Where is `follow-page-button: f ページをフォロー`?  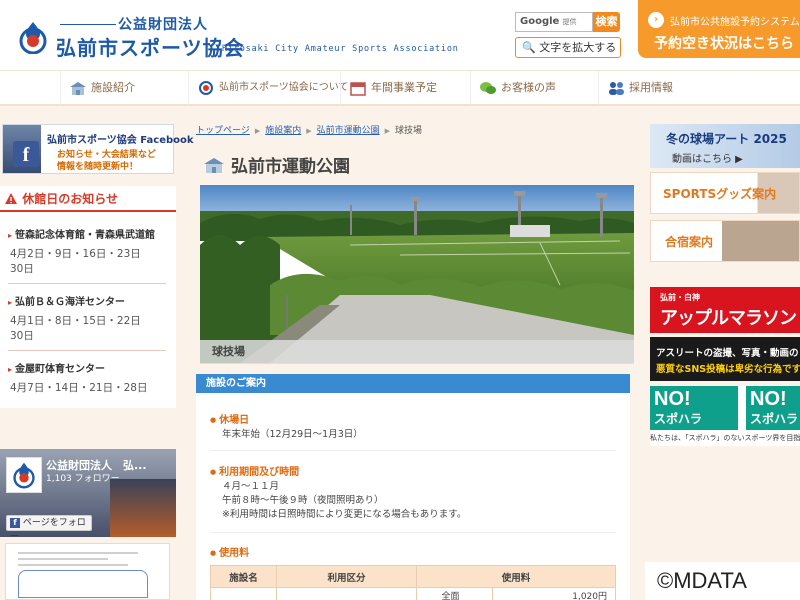 follow-page-button: f ページをフォロー is located at coordinates (49, 526).